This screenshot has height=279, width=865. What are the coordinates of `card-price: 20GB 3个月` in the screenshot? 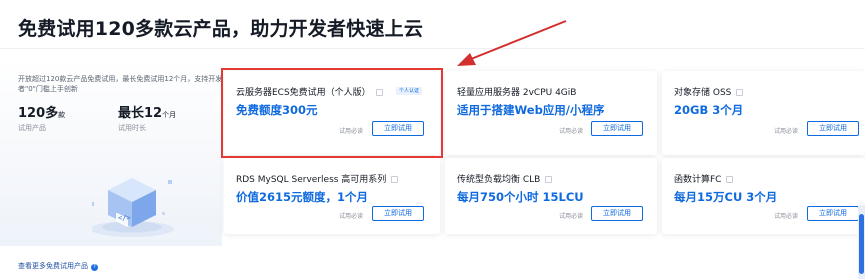 It's located at (709, 110).